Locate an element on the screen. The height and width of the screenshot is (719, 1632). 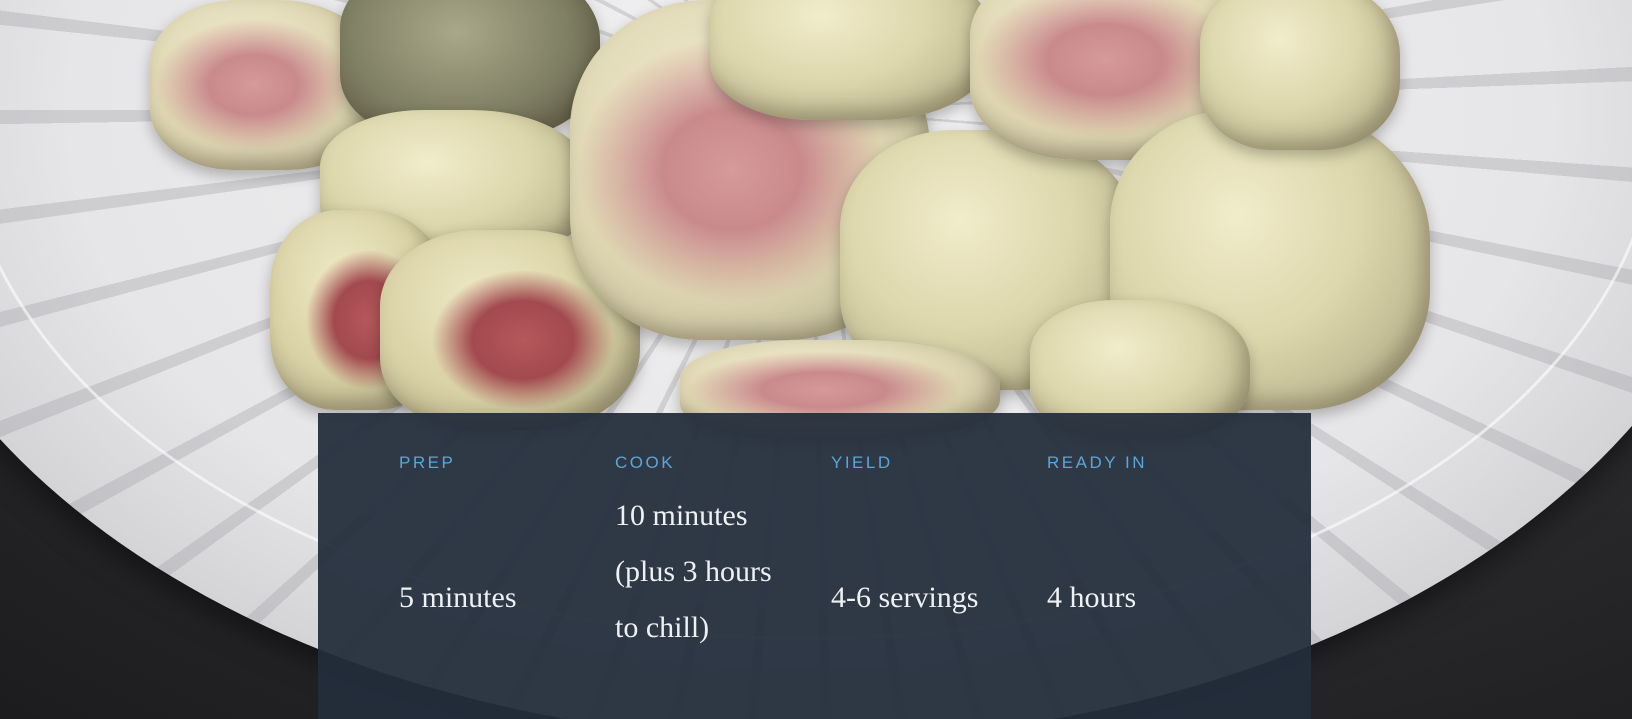
yield-value: 4-6 servings is located at coordinates (905, 597).